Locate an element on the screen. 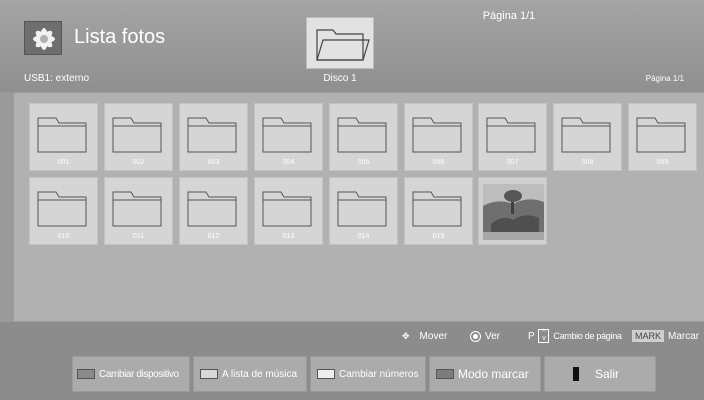  music-list-button: A lista de música is located at coordinates (250, 374).